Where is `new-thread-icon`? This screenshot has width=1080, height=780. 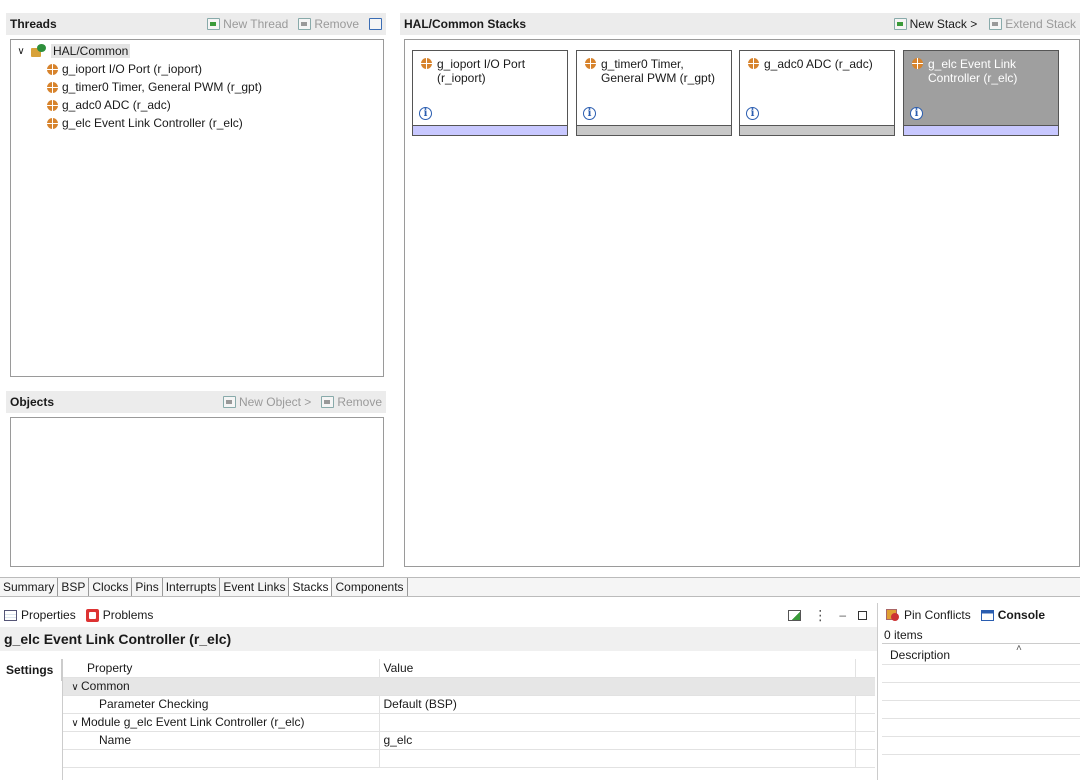 new-thread-icon is located at coordinates (214, 24).